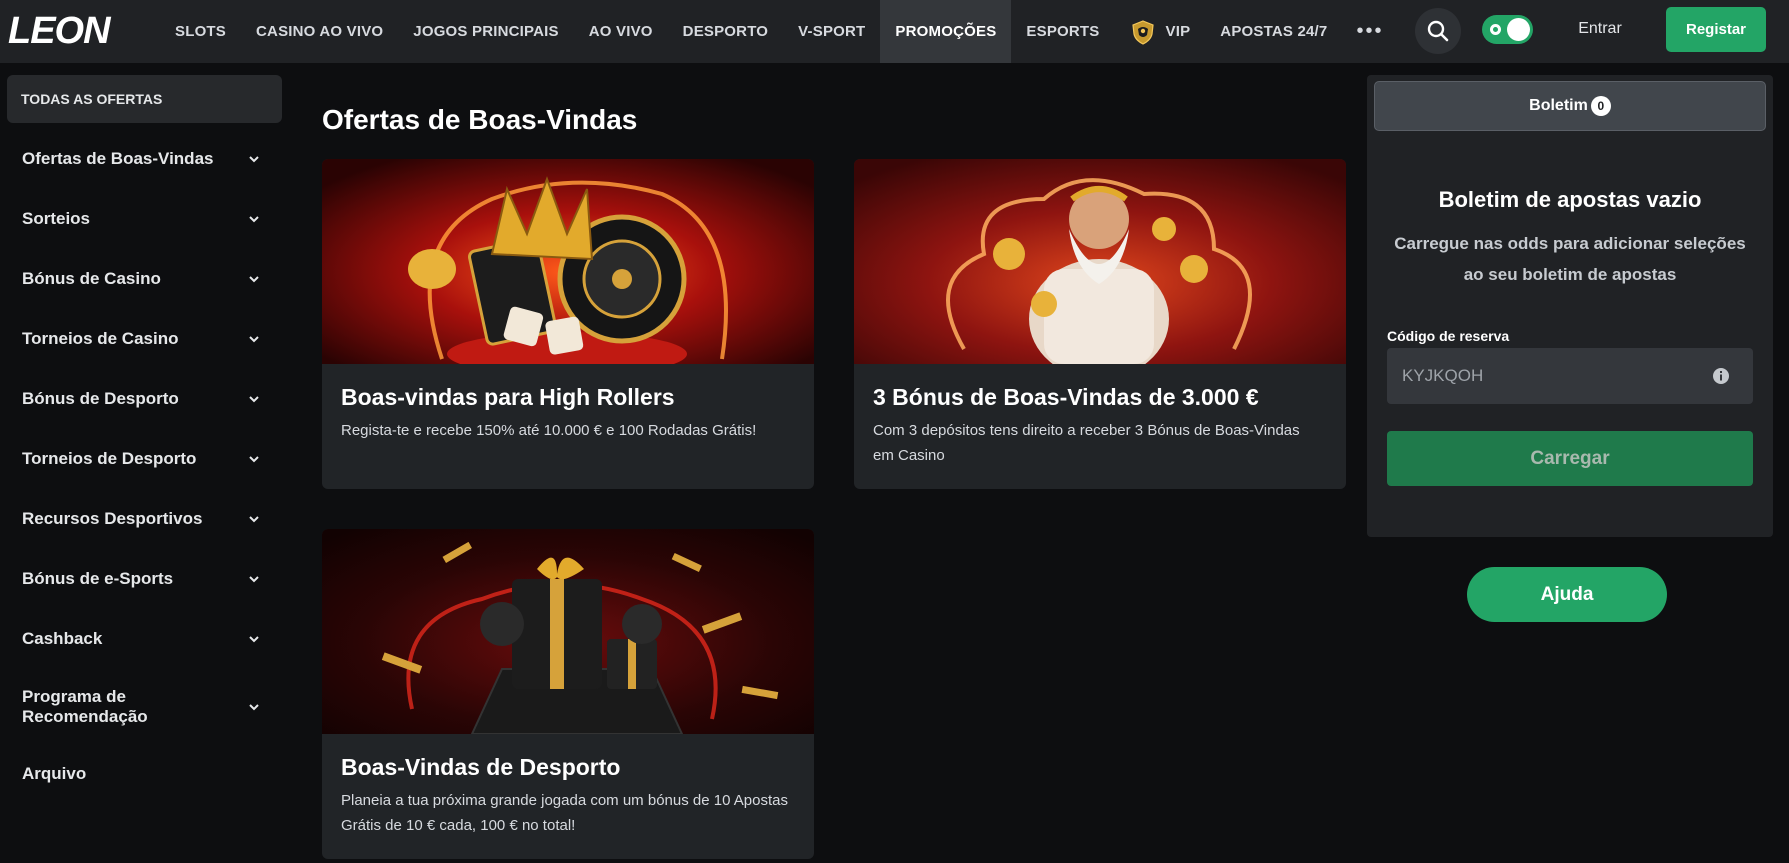  Describe the element at coordinates (60, 30) in the screenshot. I see `logo-text: LEON` at that location.